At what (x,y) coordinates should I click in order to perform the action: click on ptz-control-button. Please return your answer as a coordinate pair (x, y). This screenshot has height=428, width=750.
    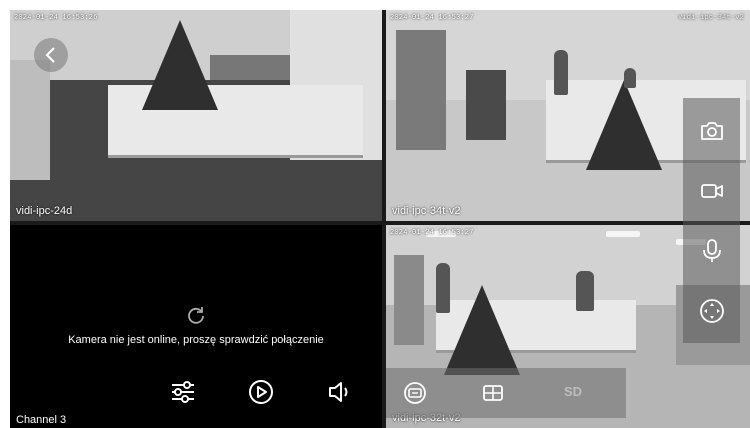
    Looking at the image, I should click on (712, 311).